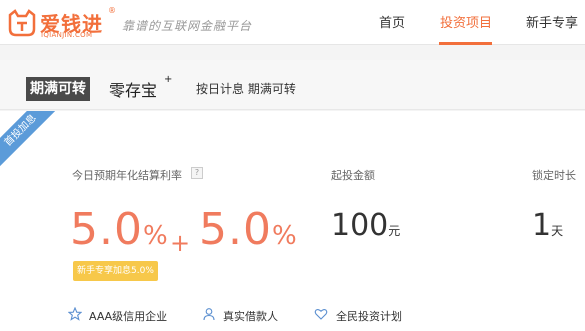 The height and width of the screenshot is (331, 585). Describe the element at coordinates (360, 225) in the screenshot. I see `min-invest-value: 100` at that location.